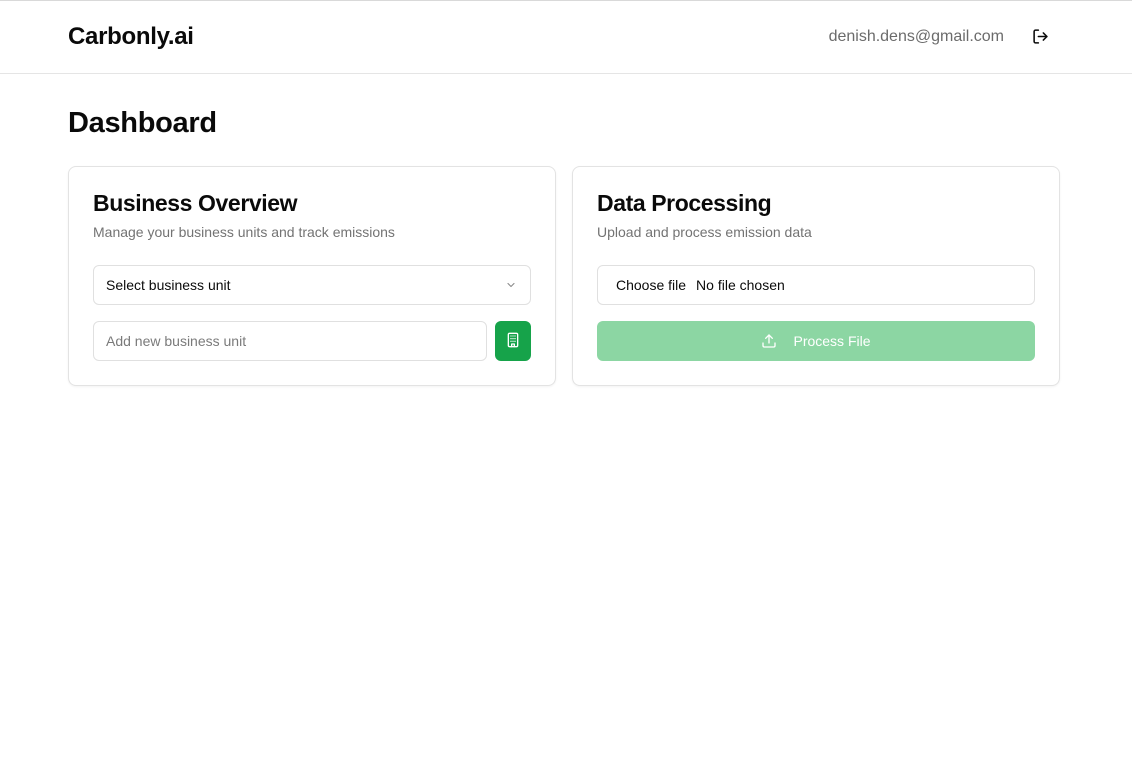 This screenshot has height=760, width=1132. What do you see at coordinates (651, 285) in the screenshot?
I see `choose-file-button: Choose file` at bounding box center [651, 285].